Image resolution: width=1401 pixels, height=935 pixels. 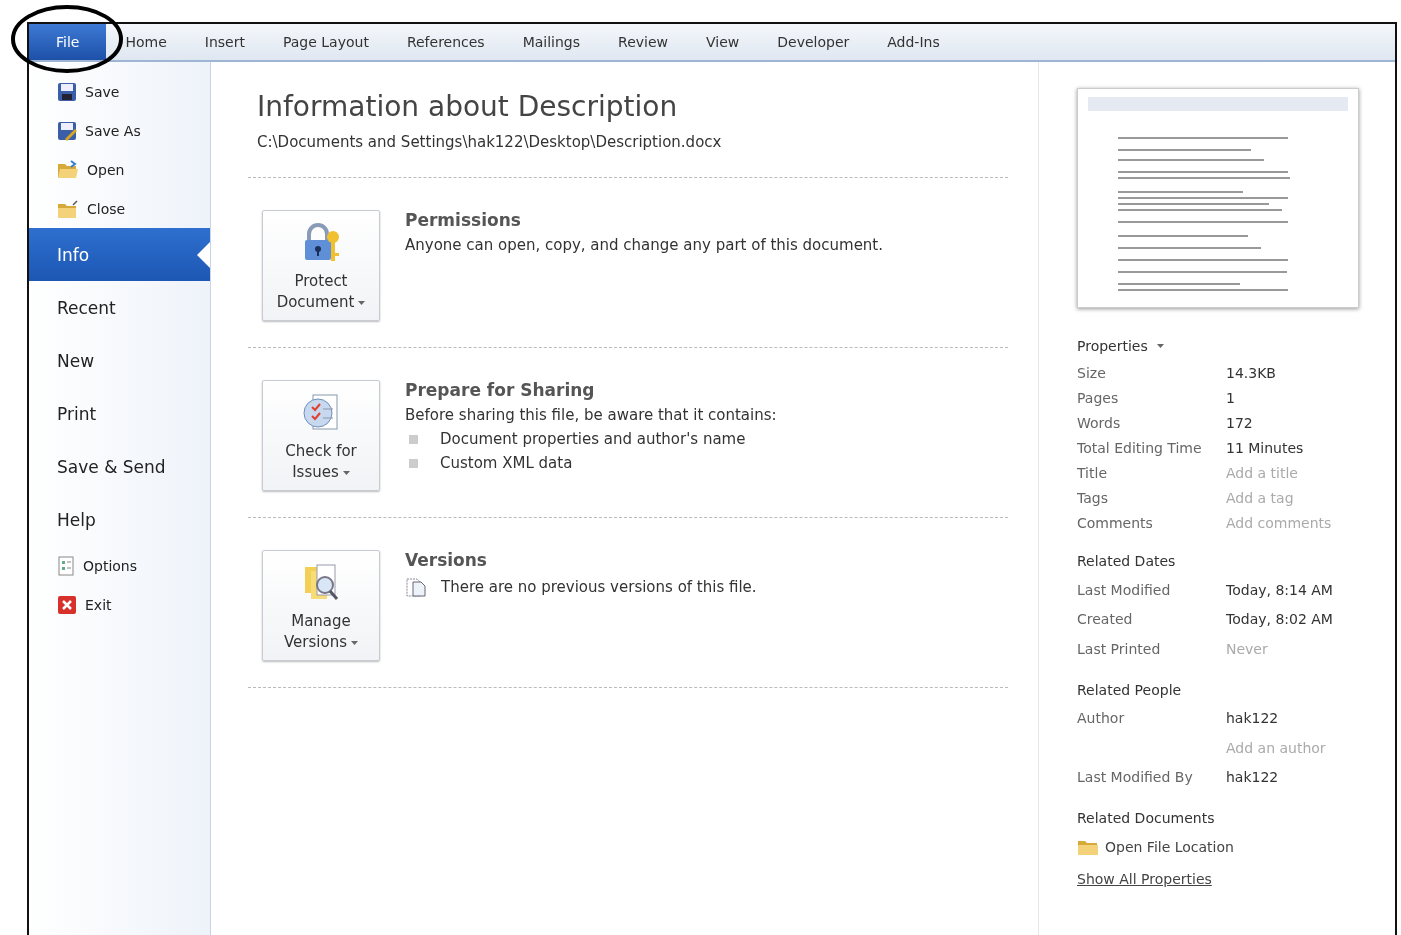 I want to click on nav-command: Open, so click(x=119, y=169).